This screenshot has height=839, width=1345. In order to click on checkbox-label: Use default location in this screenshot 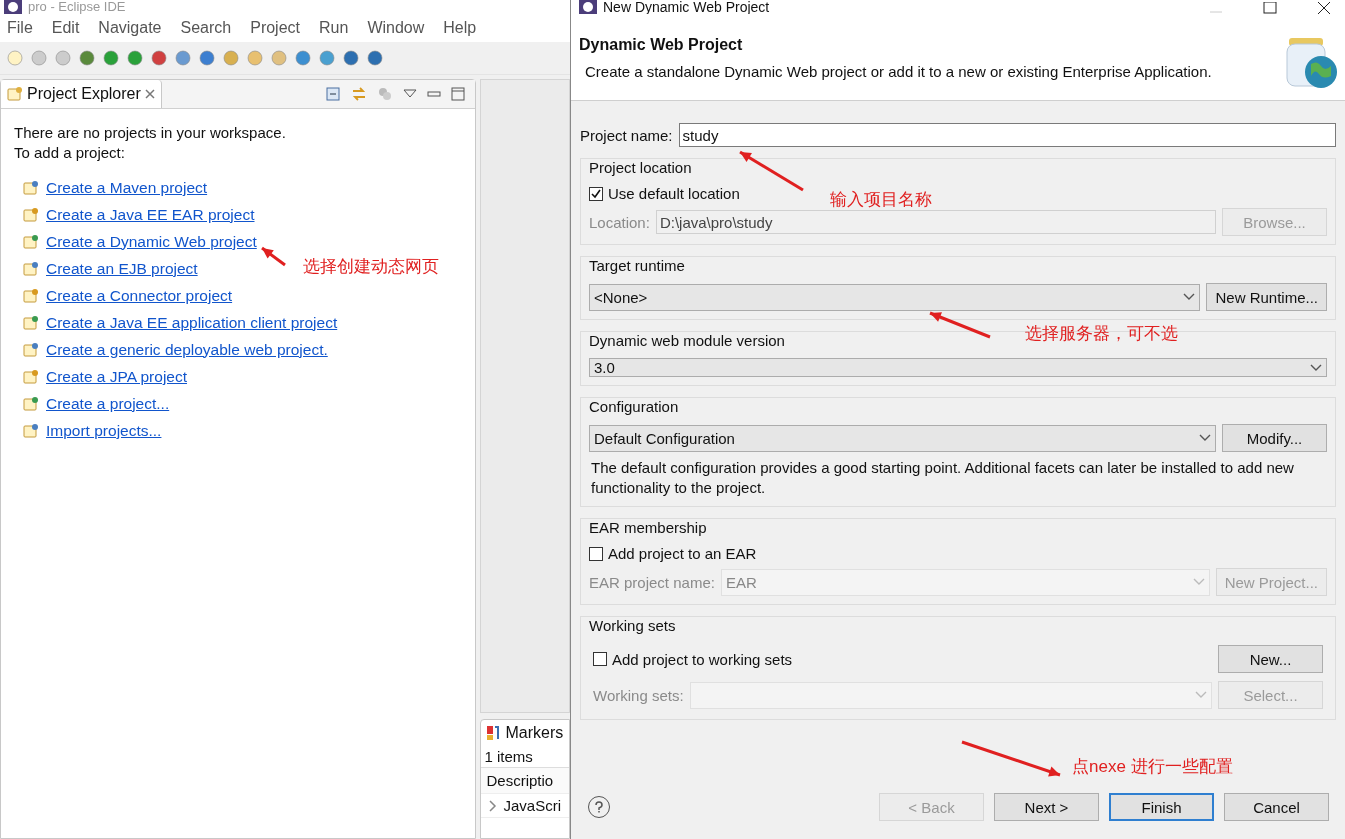, I will do `click(674, 193)`.